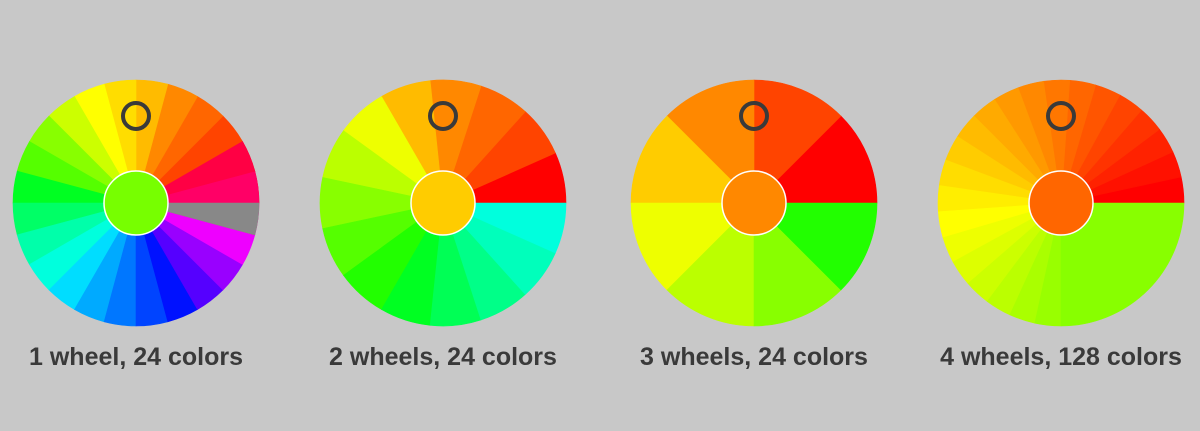 This screenshot has width=1200, height=431. What do you see at coordinates (136, 357) in the screenshot?
I see `wheel-caption-1: 1 wheel, 24 colors` at bounding box center [136, 357].